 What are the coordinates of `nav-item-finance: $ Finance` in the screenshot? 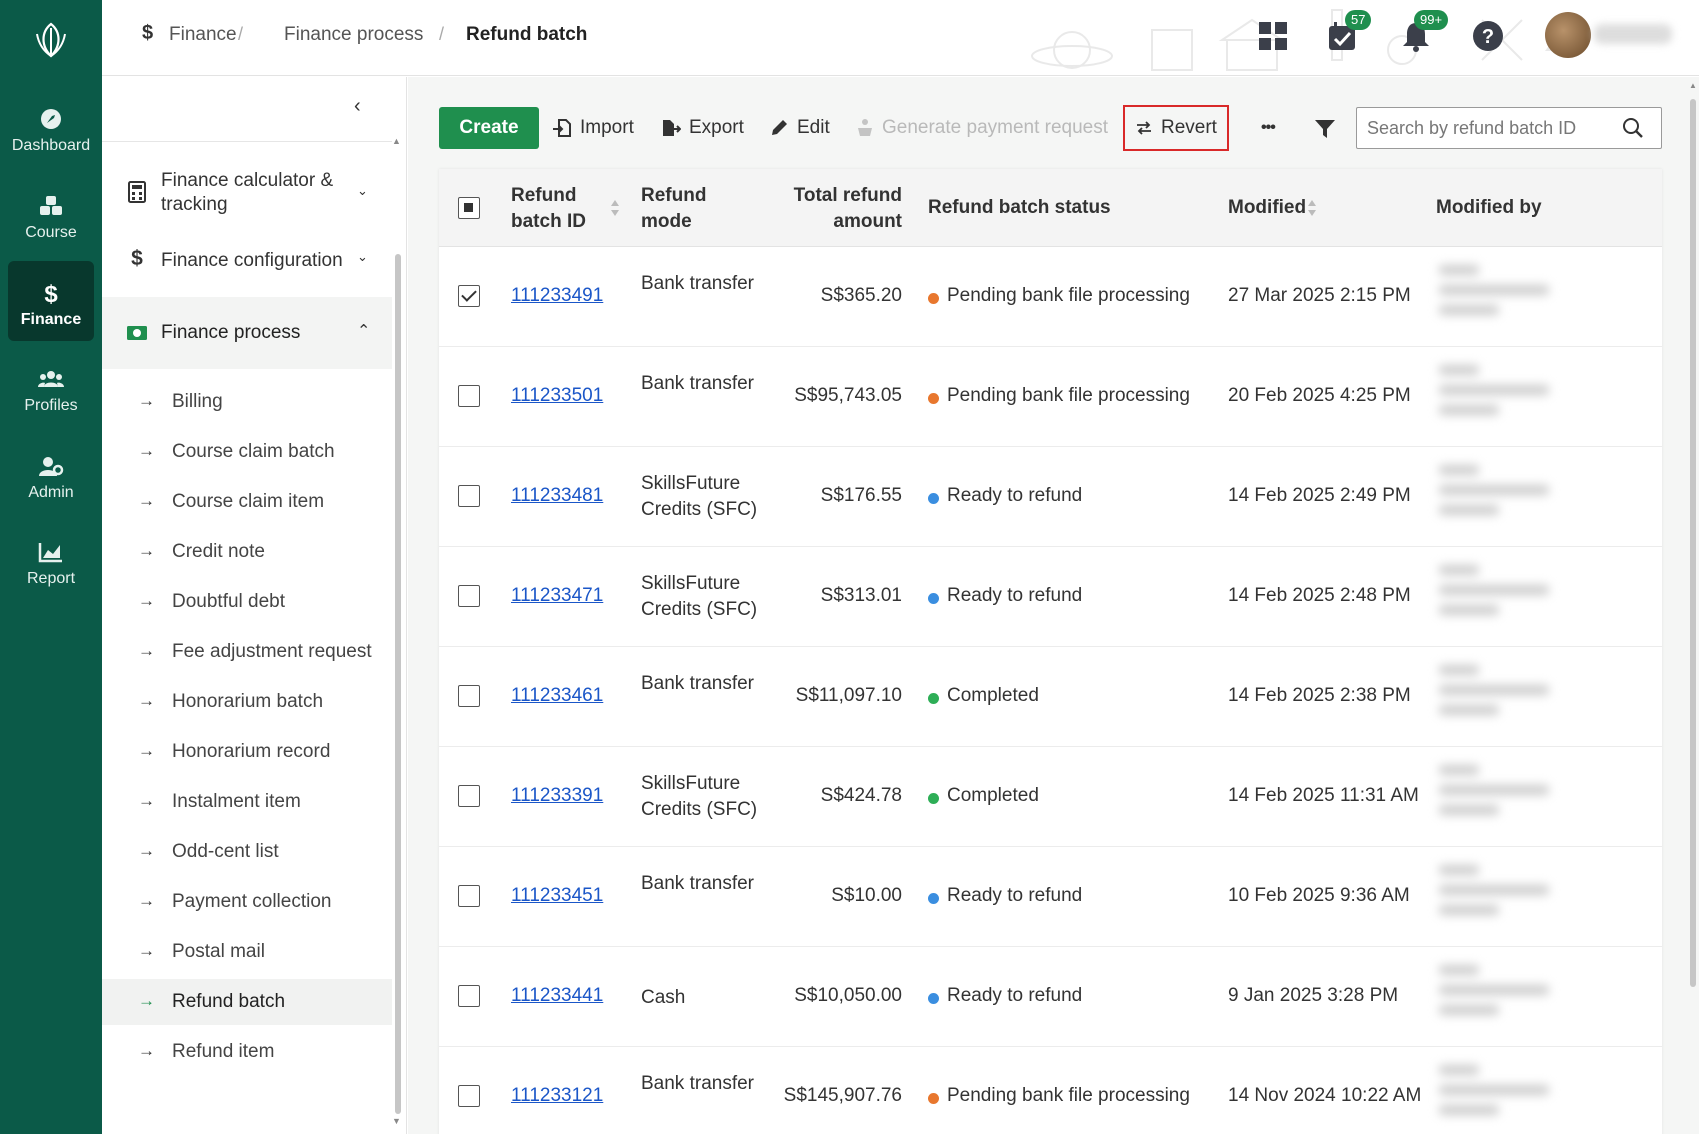 It's located at (51, 301).